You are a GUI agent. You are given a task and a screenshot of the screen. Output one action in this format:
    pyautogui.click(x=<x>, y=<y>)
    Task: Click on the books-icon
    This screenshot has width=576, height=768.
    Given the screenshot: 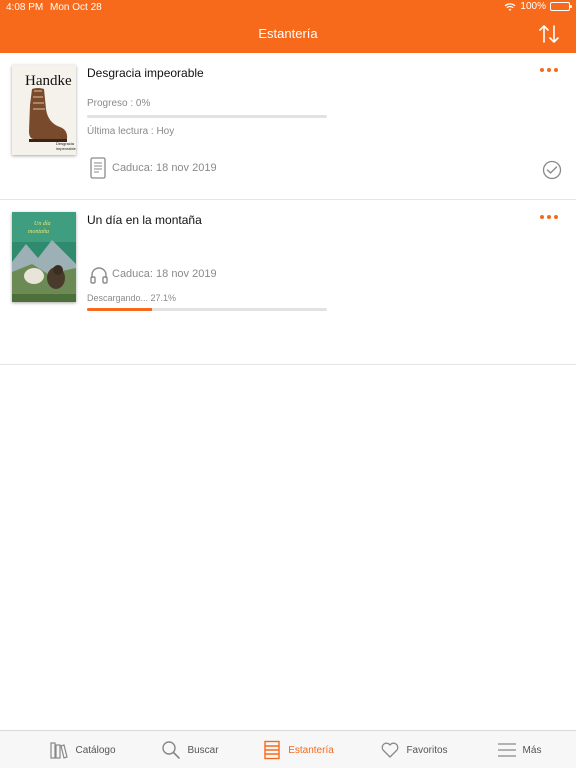 What is the action you would take?
    pyautogui.click(x=59, y=750)
    